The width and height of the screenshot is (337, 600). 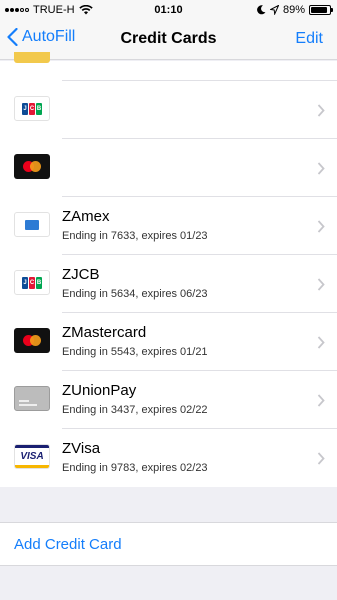 What do you see at coordinates (168, 458) in the screenshot?
I see `card-row: VISA ZVisa Ending in 9783, expires 02/23` at bounding box center [168, 458].